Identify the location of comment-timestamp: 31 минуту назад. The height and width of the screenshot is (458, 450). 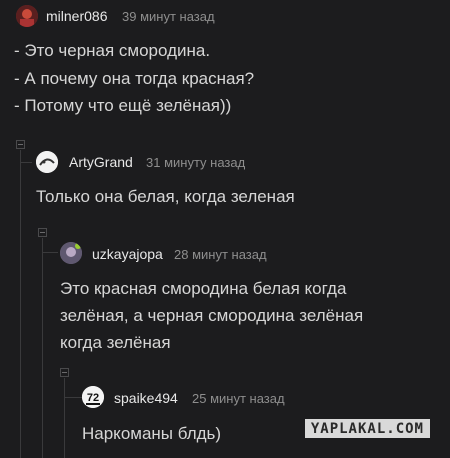
(196, 162).